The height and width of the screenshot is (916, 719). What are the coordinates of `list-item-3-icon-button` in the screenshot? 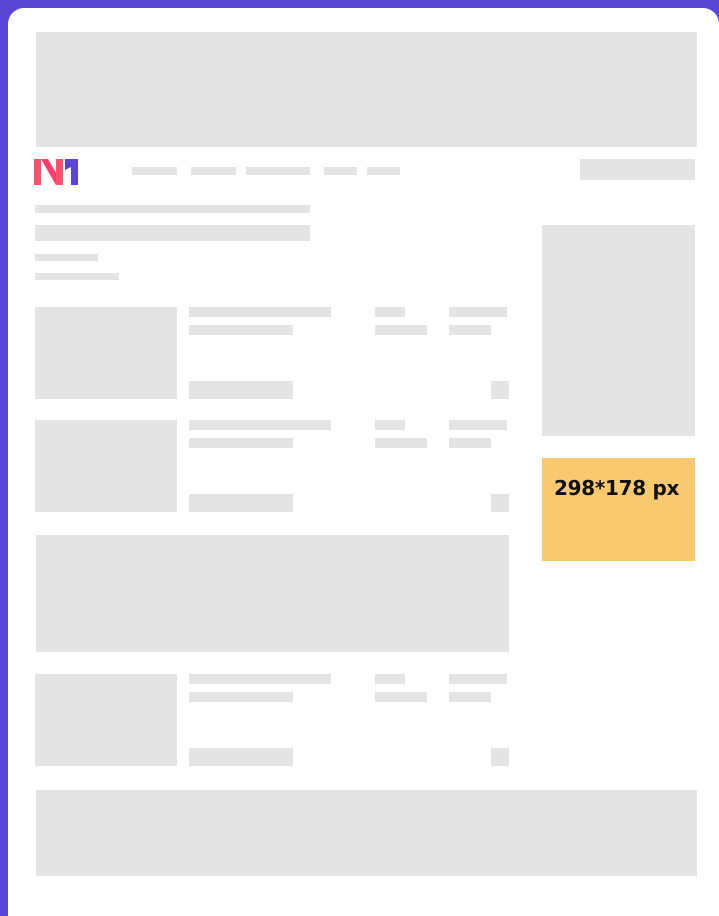 It's located at (500, 757).